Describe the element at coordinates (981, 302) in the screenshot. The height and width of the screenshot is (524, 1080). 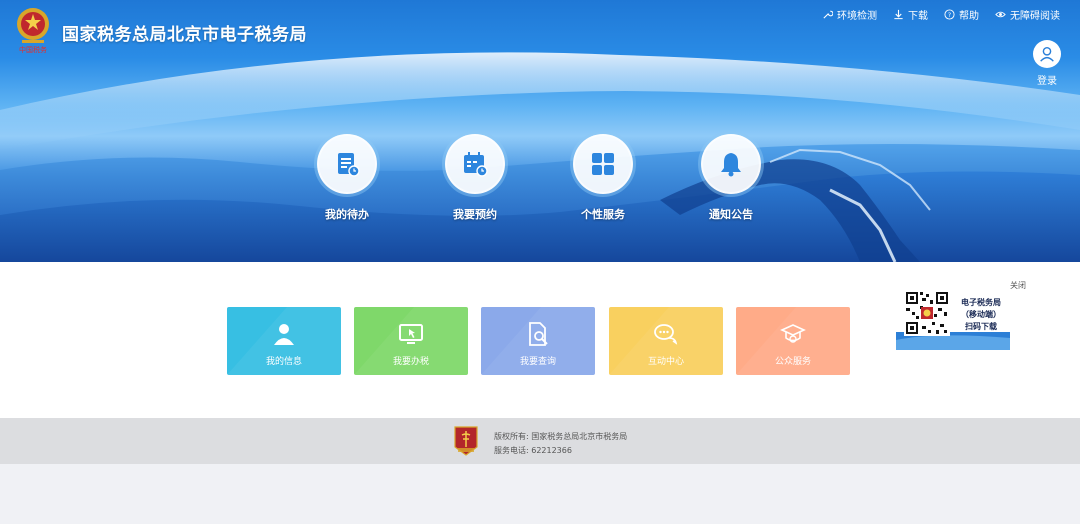
I see `qr-line1: 电子税务局` at that location.